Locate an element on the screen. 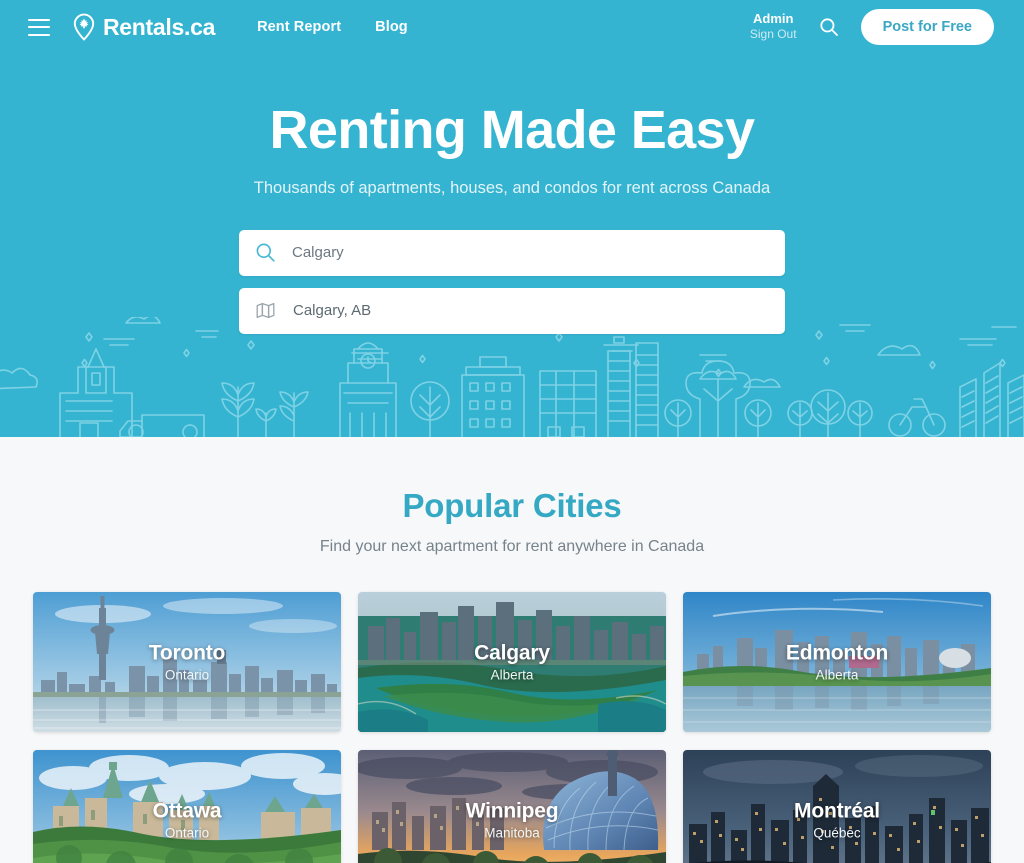  city-card-ottawa: Ottawa Ontario is located at coordinates (187, 806).